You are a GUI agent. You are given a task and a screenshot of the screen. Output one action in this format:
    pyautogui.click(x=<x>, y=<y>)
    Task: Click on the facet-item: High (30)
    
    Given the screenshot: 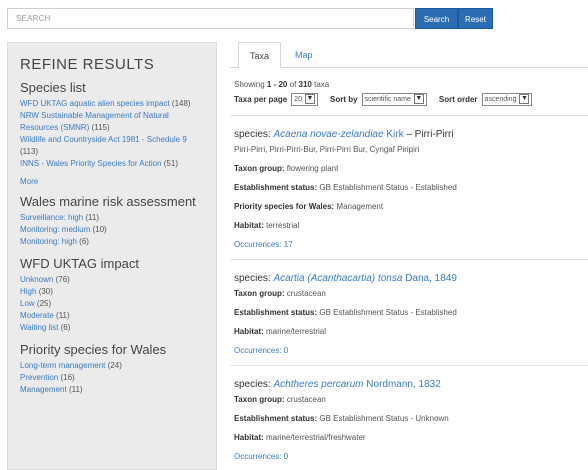 What is the action you would take?
    pyautogui.click(x=112, y=292)
    